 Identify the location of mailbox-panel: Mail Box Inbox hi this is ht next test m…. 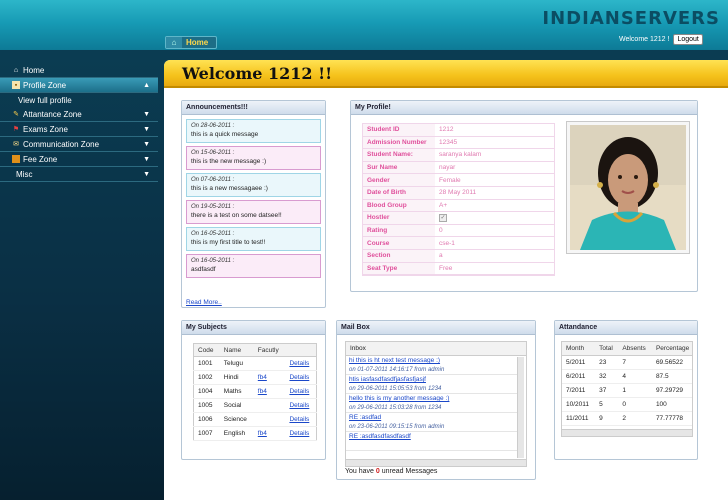
(436, 400).